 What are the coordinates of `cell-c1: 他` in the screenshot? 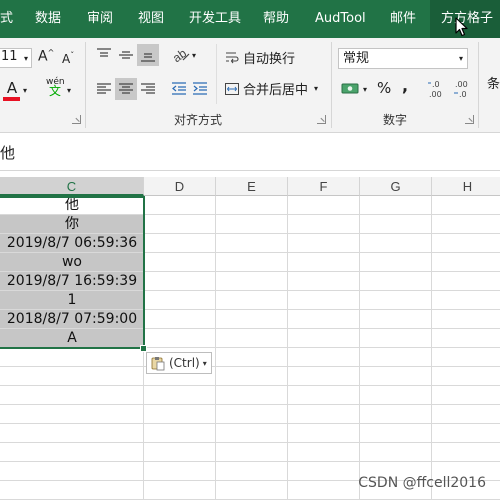 It's located at (72, 205).